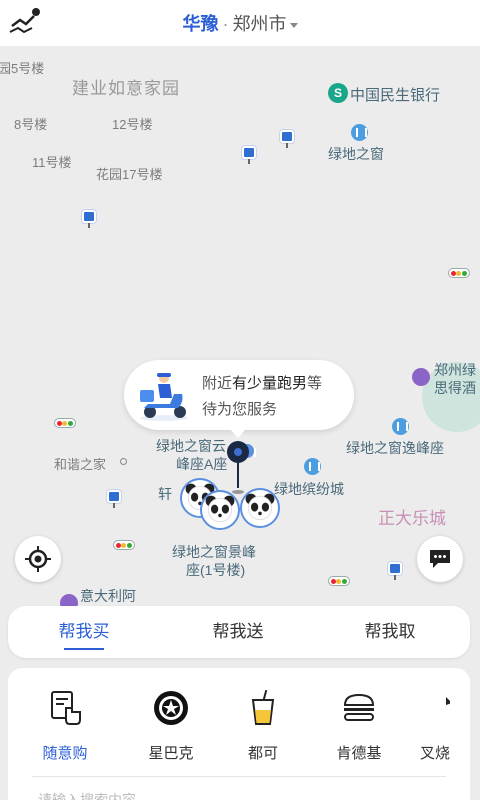 The width and height of the screenshot is (480, 800). What do you see at coordinates (52, 162) in the screenshot?
I see `map-label: 11号楼` at bounding box center [52, 162].